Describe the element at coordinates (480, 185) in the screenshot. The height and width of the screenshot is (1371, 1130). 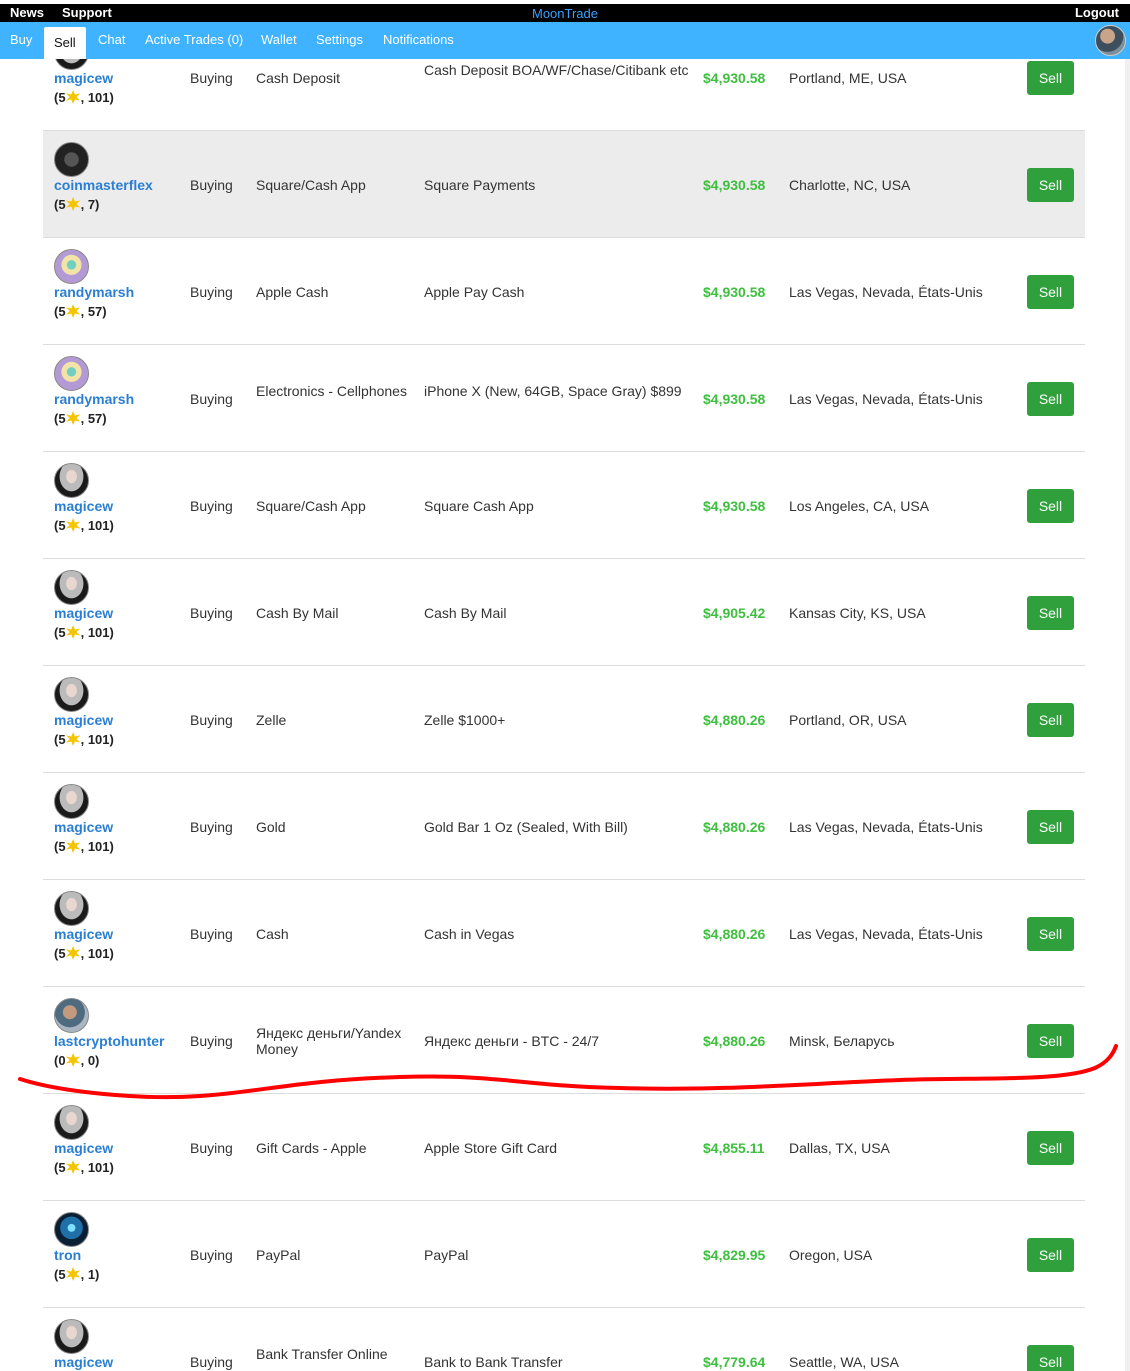
I see `trade-description: Square Payments` at that location.